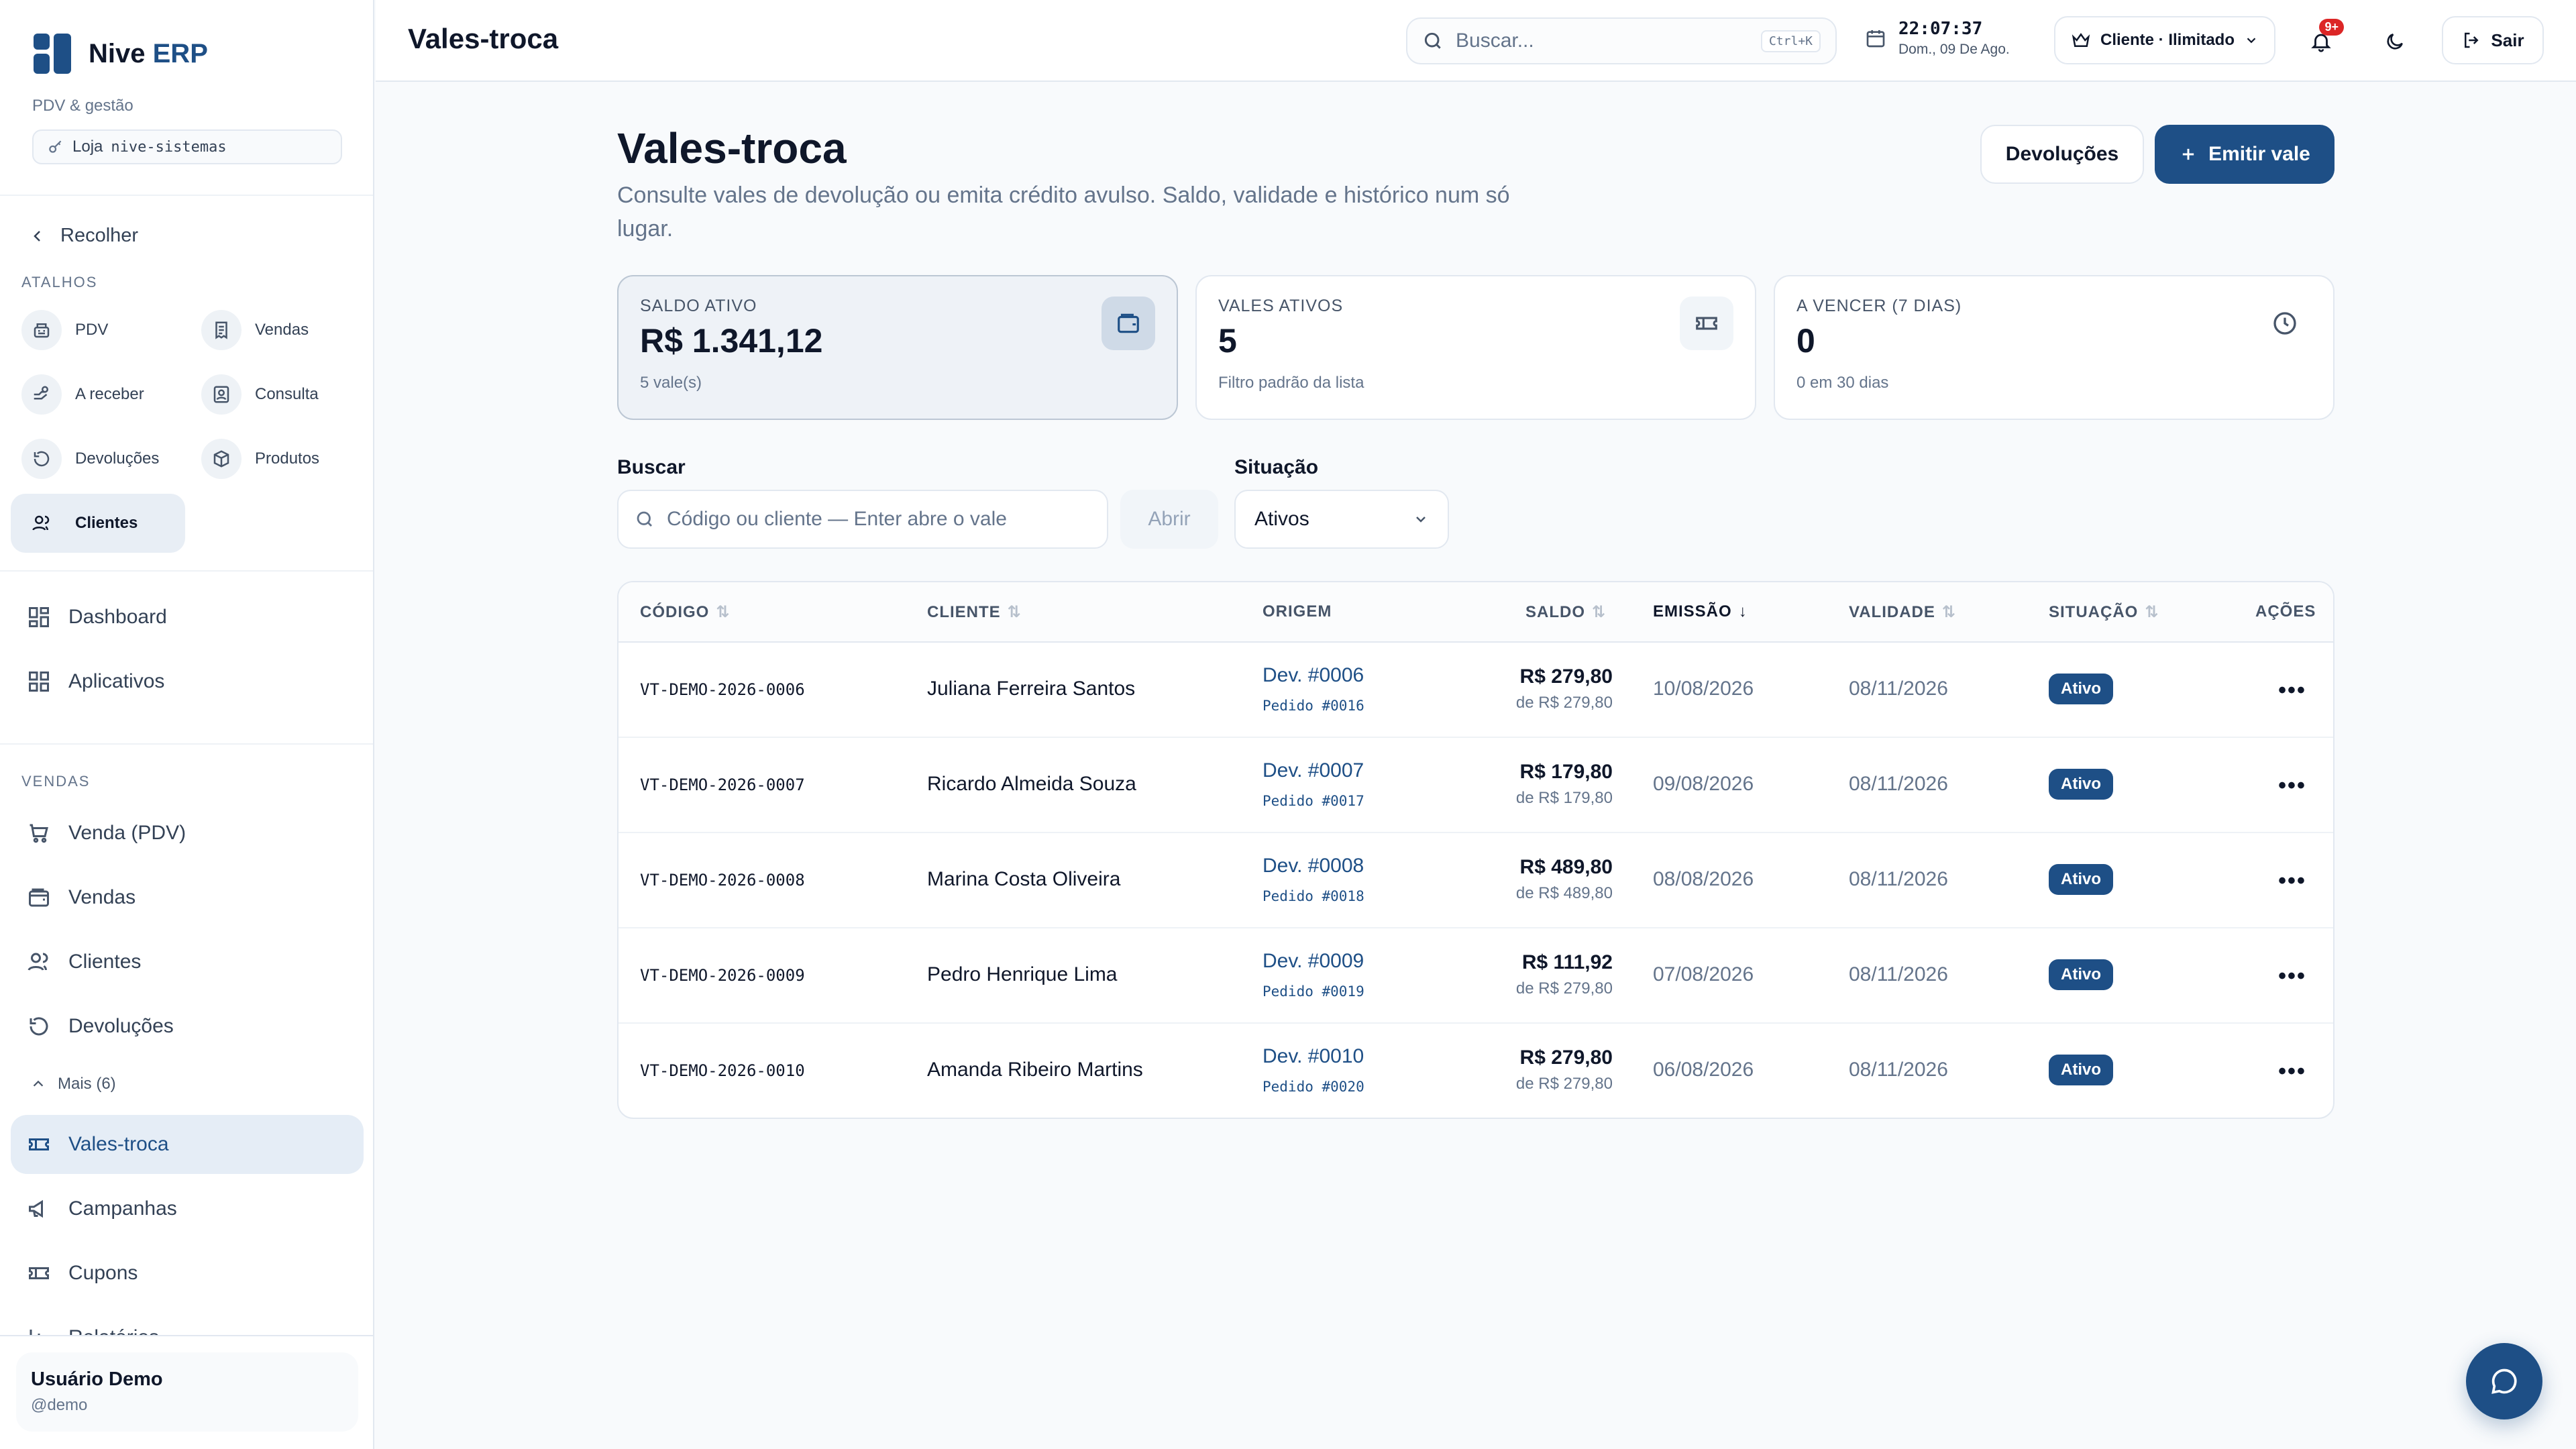 The image size is (2576, 1449). I want to click on brand-subtitle: PDV & gestão, so click(82, 106).